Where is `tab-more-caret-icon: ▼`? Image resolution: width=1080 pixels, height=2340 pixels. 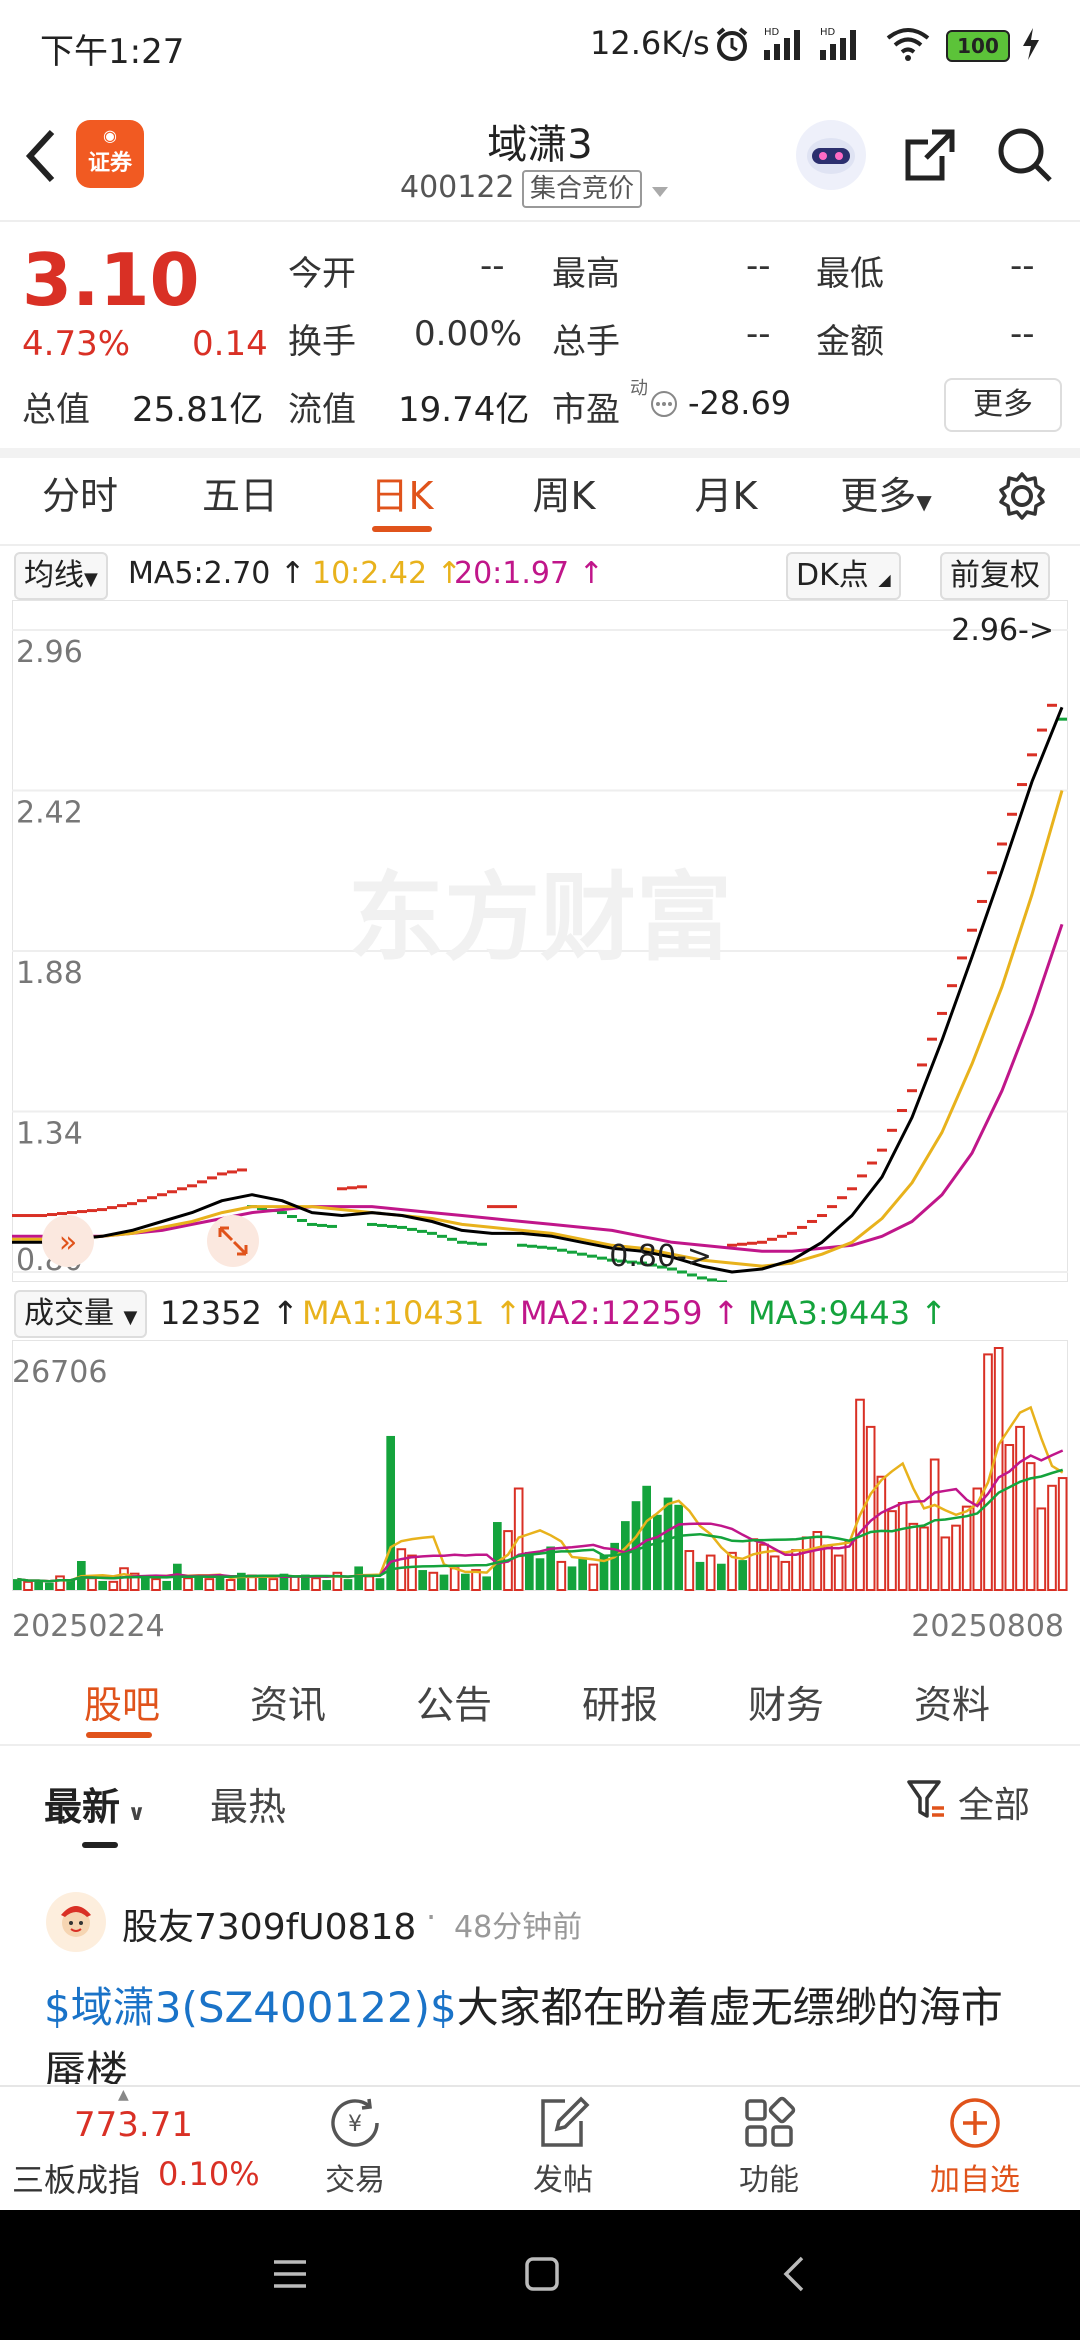 tab-more-caret-icon: ▼ is located at coordinates (924, 502).